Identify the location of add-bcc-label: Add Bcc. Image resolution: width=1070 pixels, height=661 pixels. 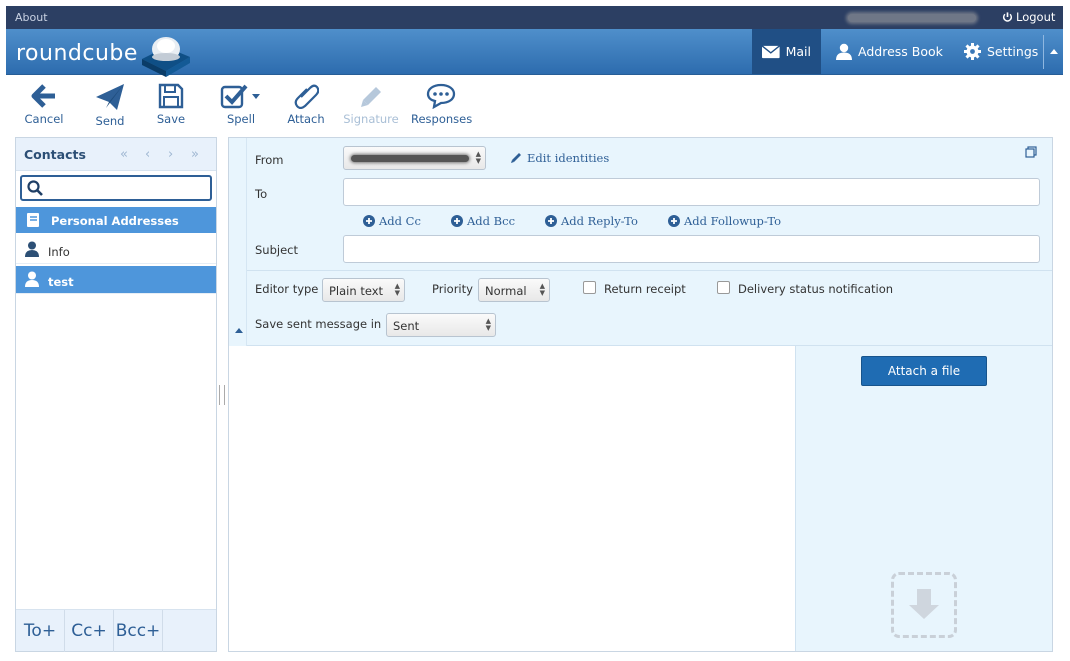
(491, 221).